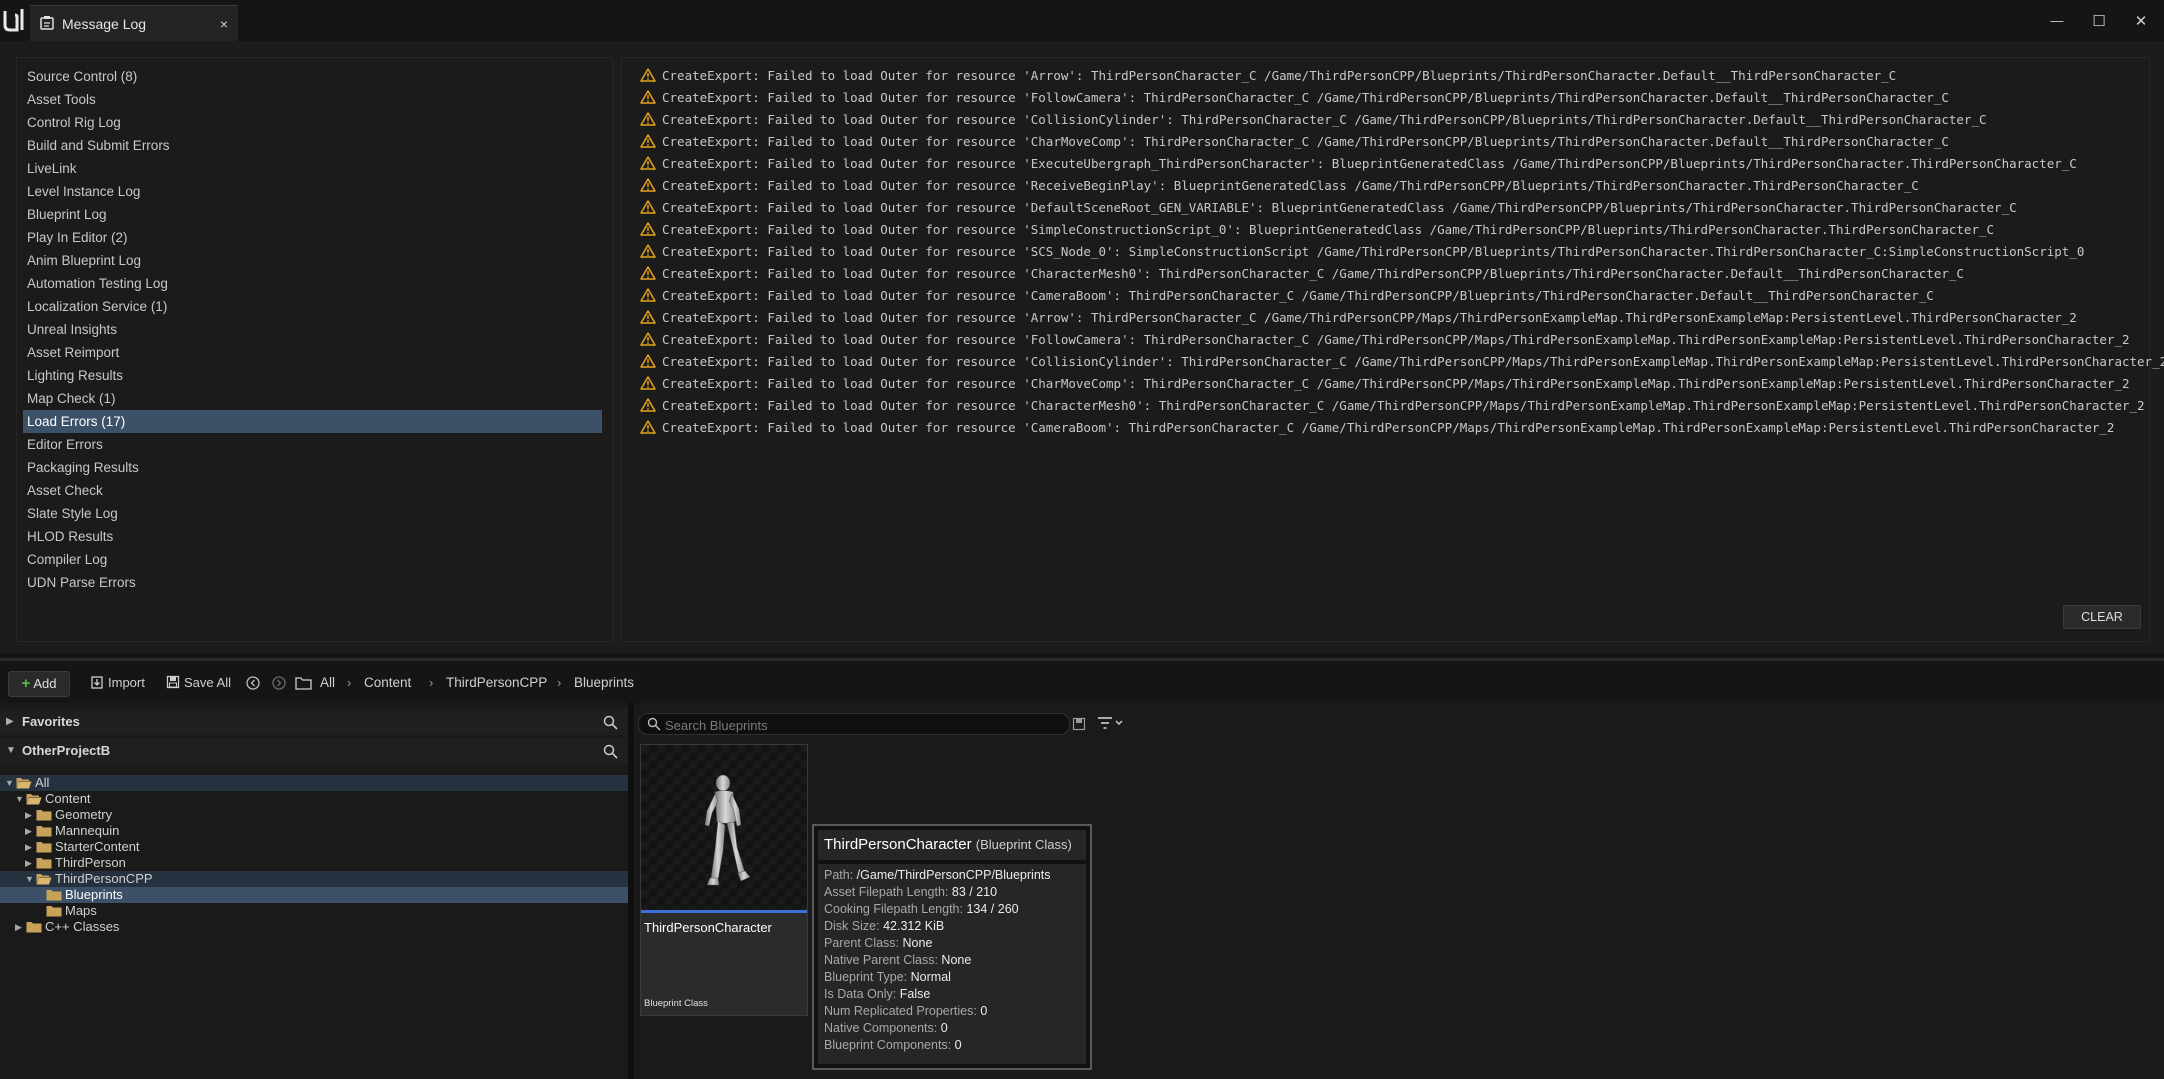 Image resolution: width=2164 pixels, height=1079 pixels. I want to click on breadcrumb-item: Blueprints, so click(604, 683).